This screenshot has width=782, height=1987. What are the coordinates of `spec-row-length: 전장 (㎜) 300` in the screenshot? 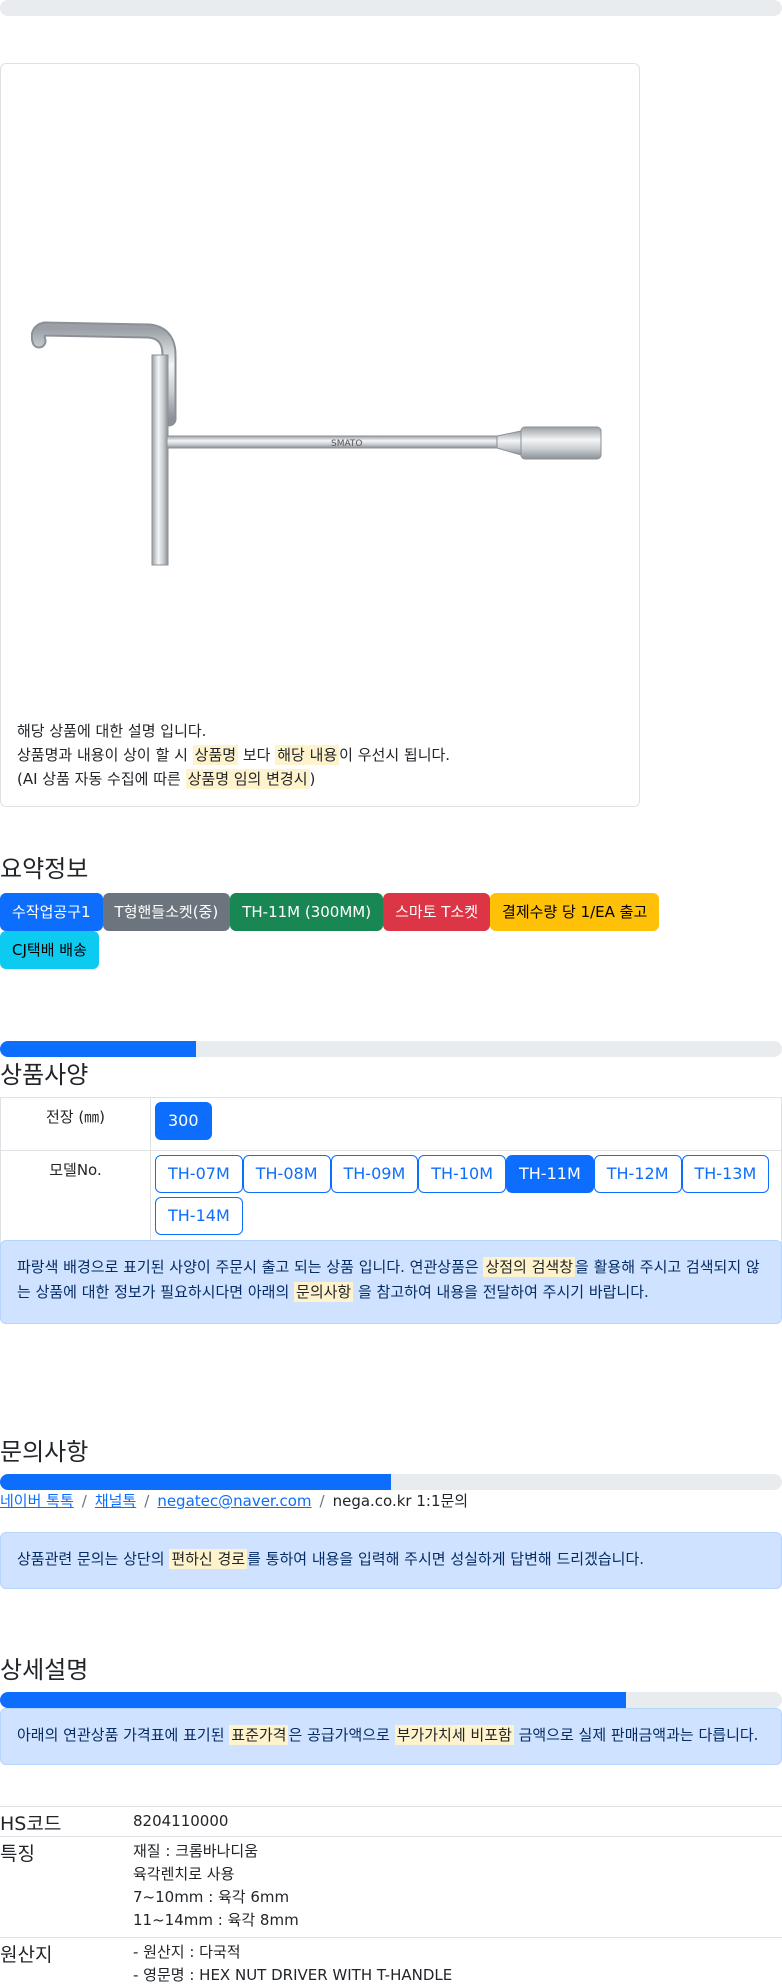 It's located at (391, 1124).